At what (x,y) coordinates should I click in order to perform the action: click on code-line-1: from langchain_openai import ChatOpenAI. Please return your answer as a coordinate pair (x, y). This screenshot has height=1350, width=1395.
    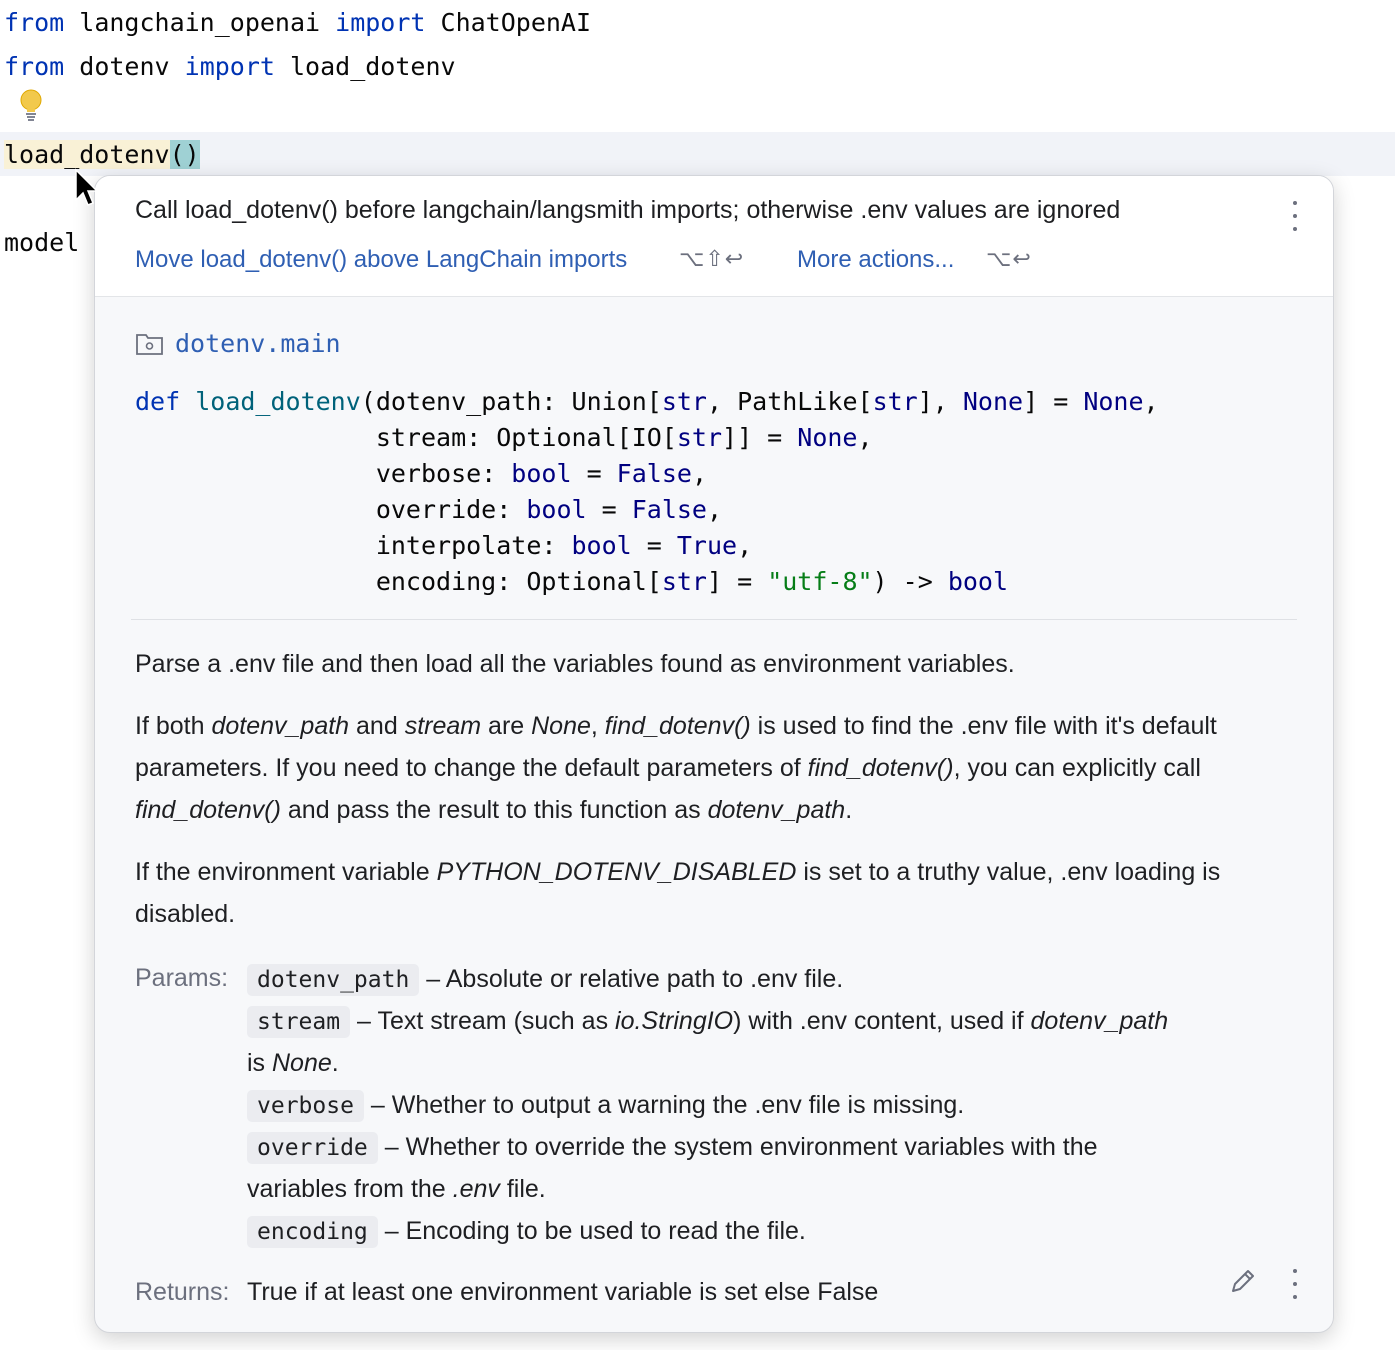
    Looking at the image, I should click on (297, 23).